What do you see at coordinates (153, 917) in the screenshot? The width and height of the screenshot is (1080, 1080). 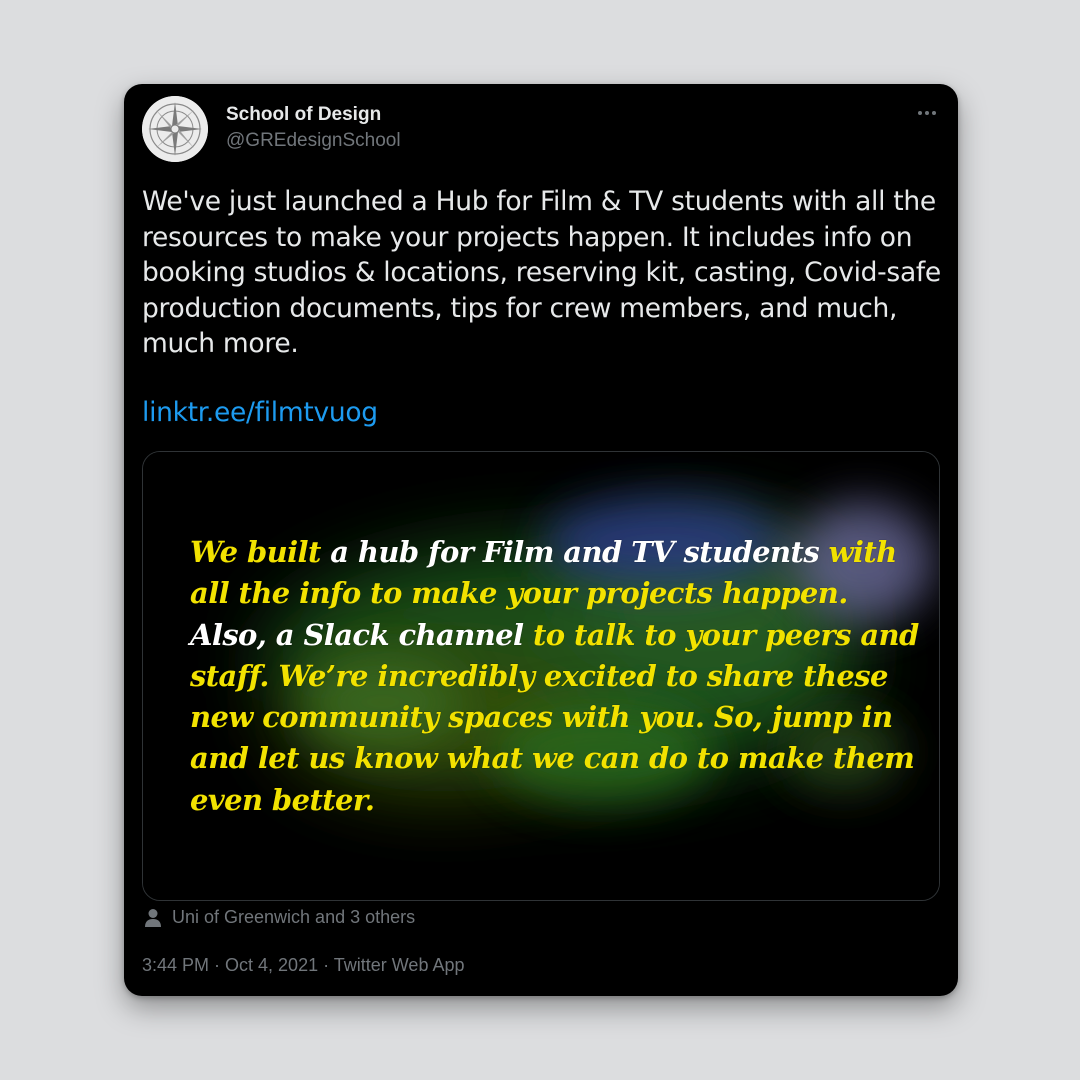 I see `person-icon` at bounding box center [153, 917].